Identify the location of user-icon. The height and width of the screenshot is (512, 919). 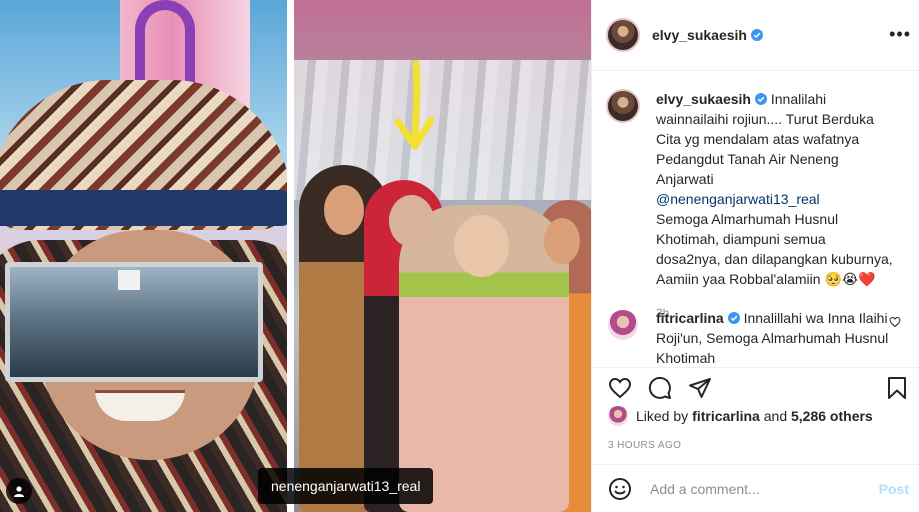
(19, 491).